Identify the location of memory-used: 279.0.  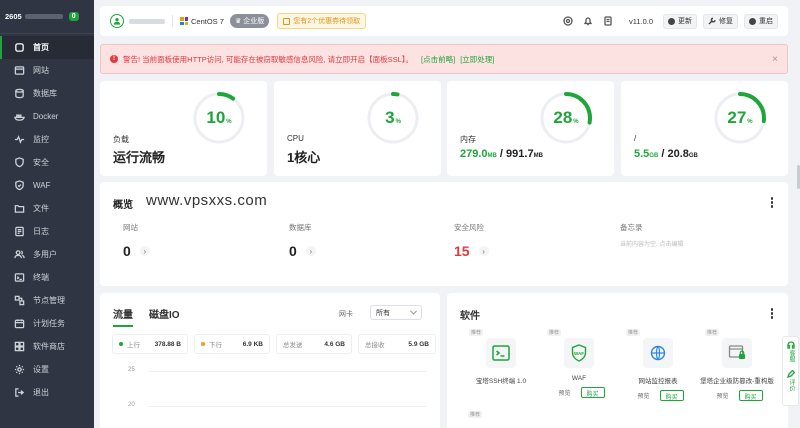
(474, 154).